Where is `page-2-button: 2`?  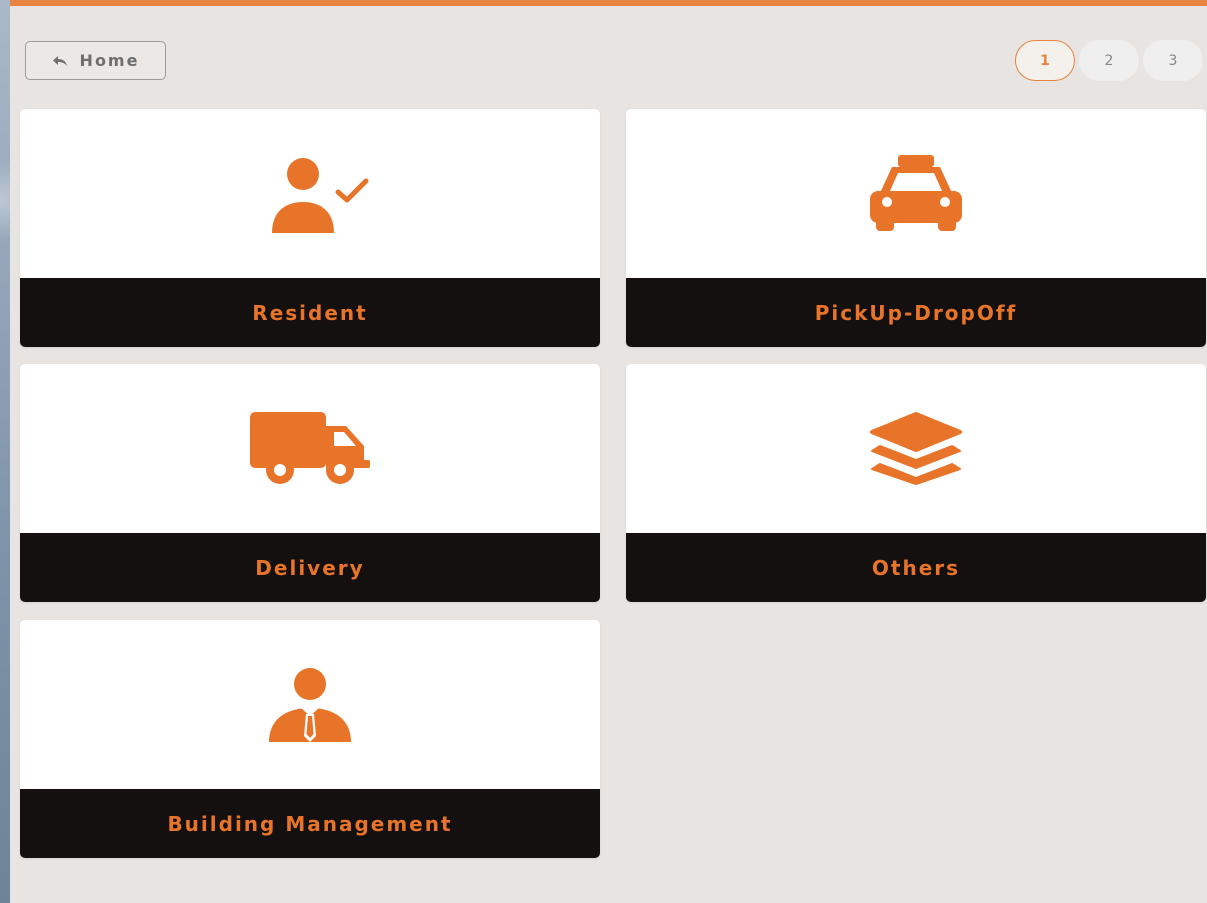
page-2-button: 2 is located at coordinates (1109, 60).